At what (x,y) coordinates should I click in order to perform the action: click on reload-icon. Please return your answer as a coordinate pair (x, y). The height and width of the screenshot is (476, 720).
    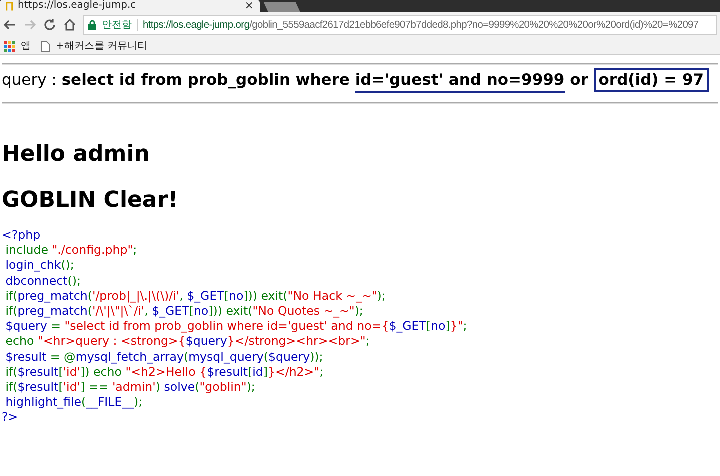
    Looking at the image, I should click on (50, 25).